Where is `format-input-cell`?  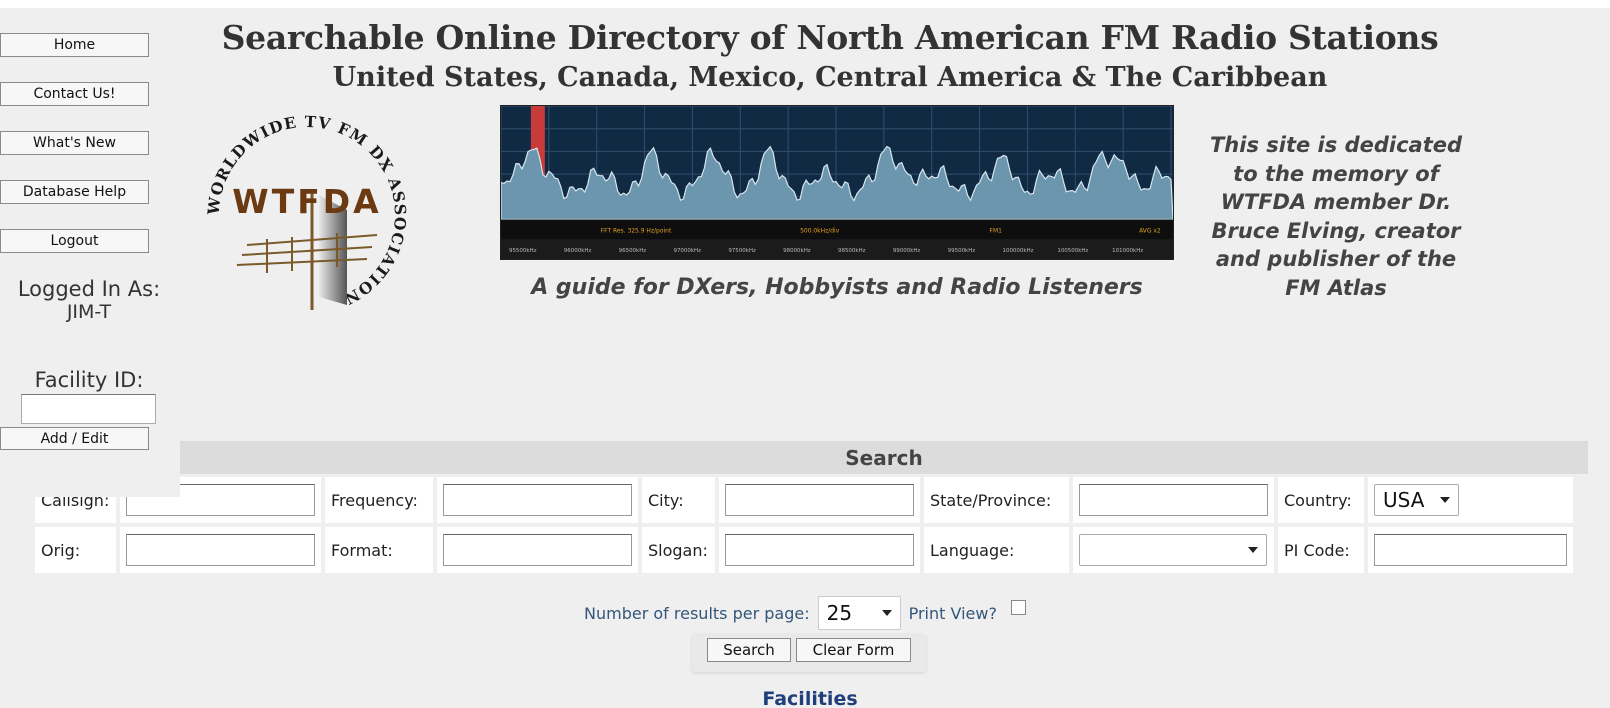
format-input-cell is located at coordinates (537, 550).